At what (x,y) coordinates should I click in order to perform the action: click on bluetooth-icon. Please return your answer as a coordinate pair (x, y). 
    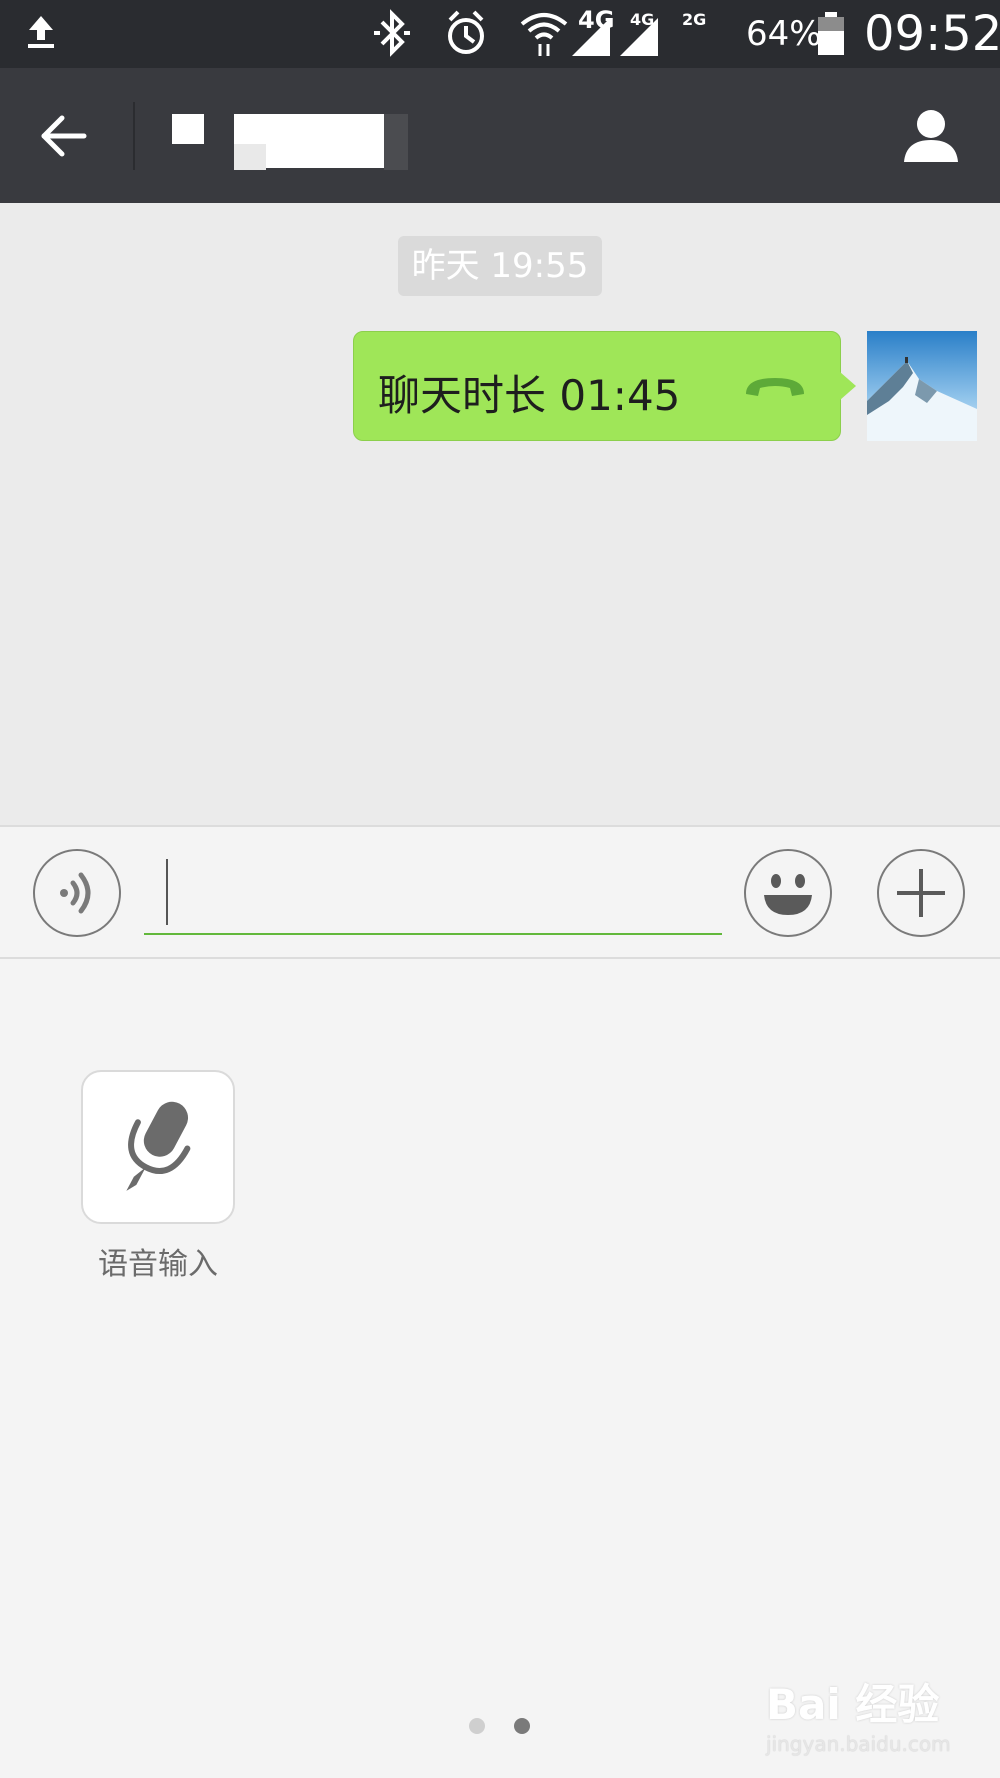
    Looking at the image, I should click on (392, 33).